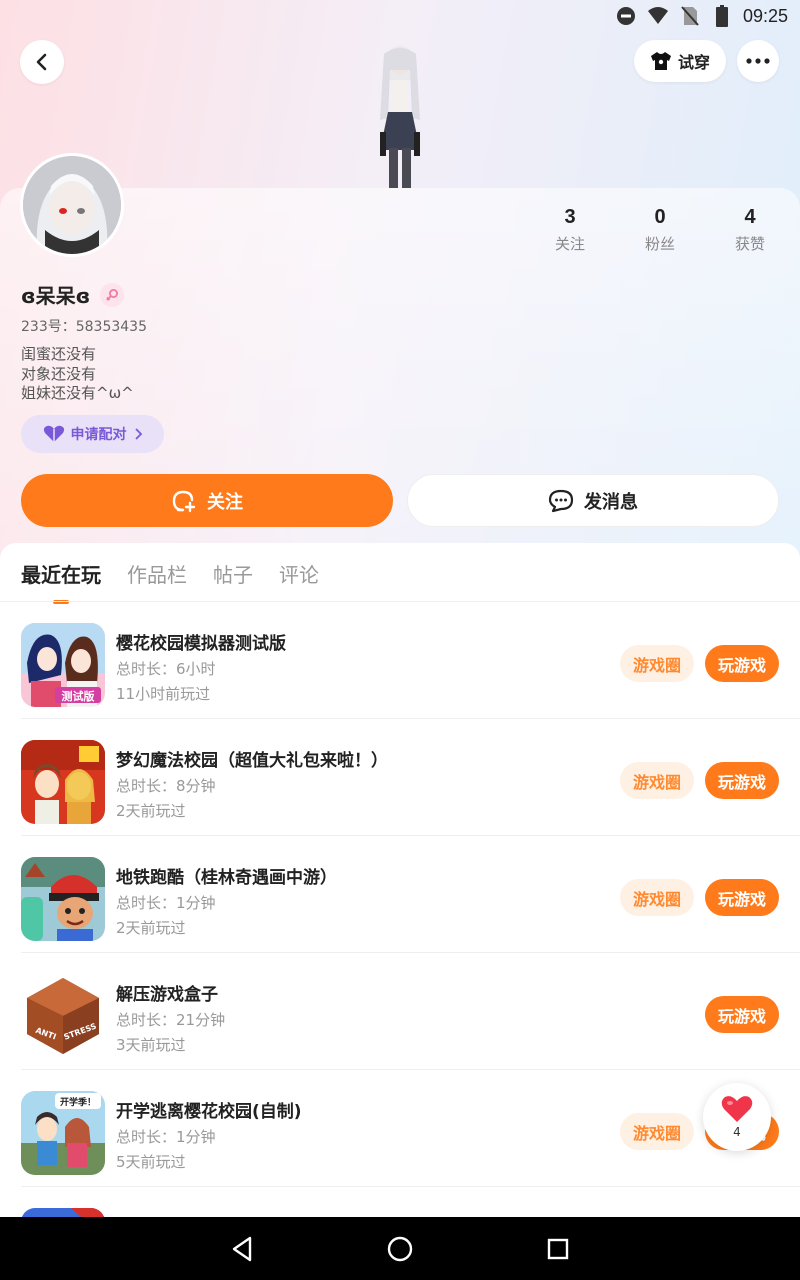 The height and width of the screenshot is (1280, 800). I want to click on game-row: 测试版 樱花校园模拟器测试版 总时长：6小时 11小时前玩过 游戏圈 玩游戏, so click(410, 660).